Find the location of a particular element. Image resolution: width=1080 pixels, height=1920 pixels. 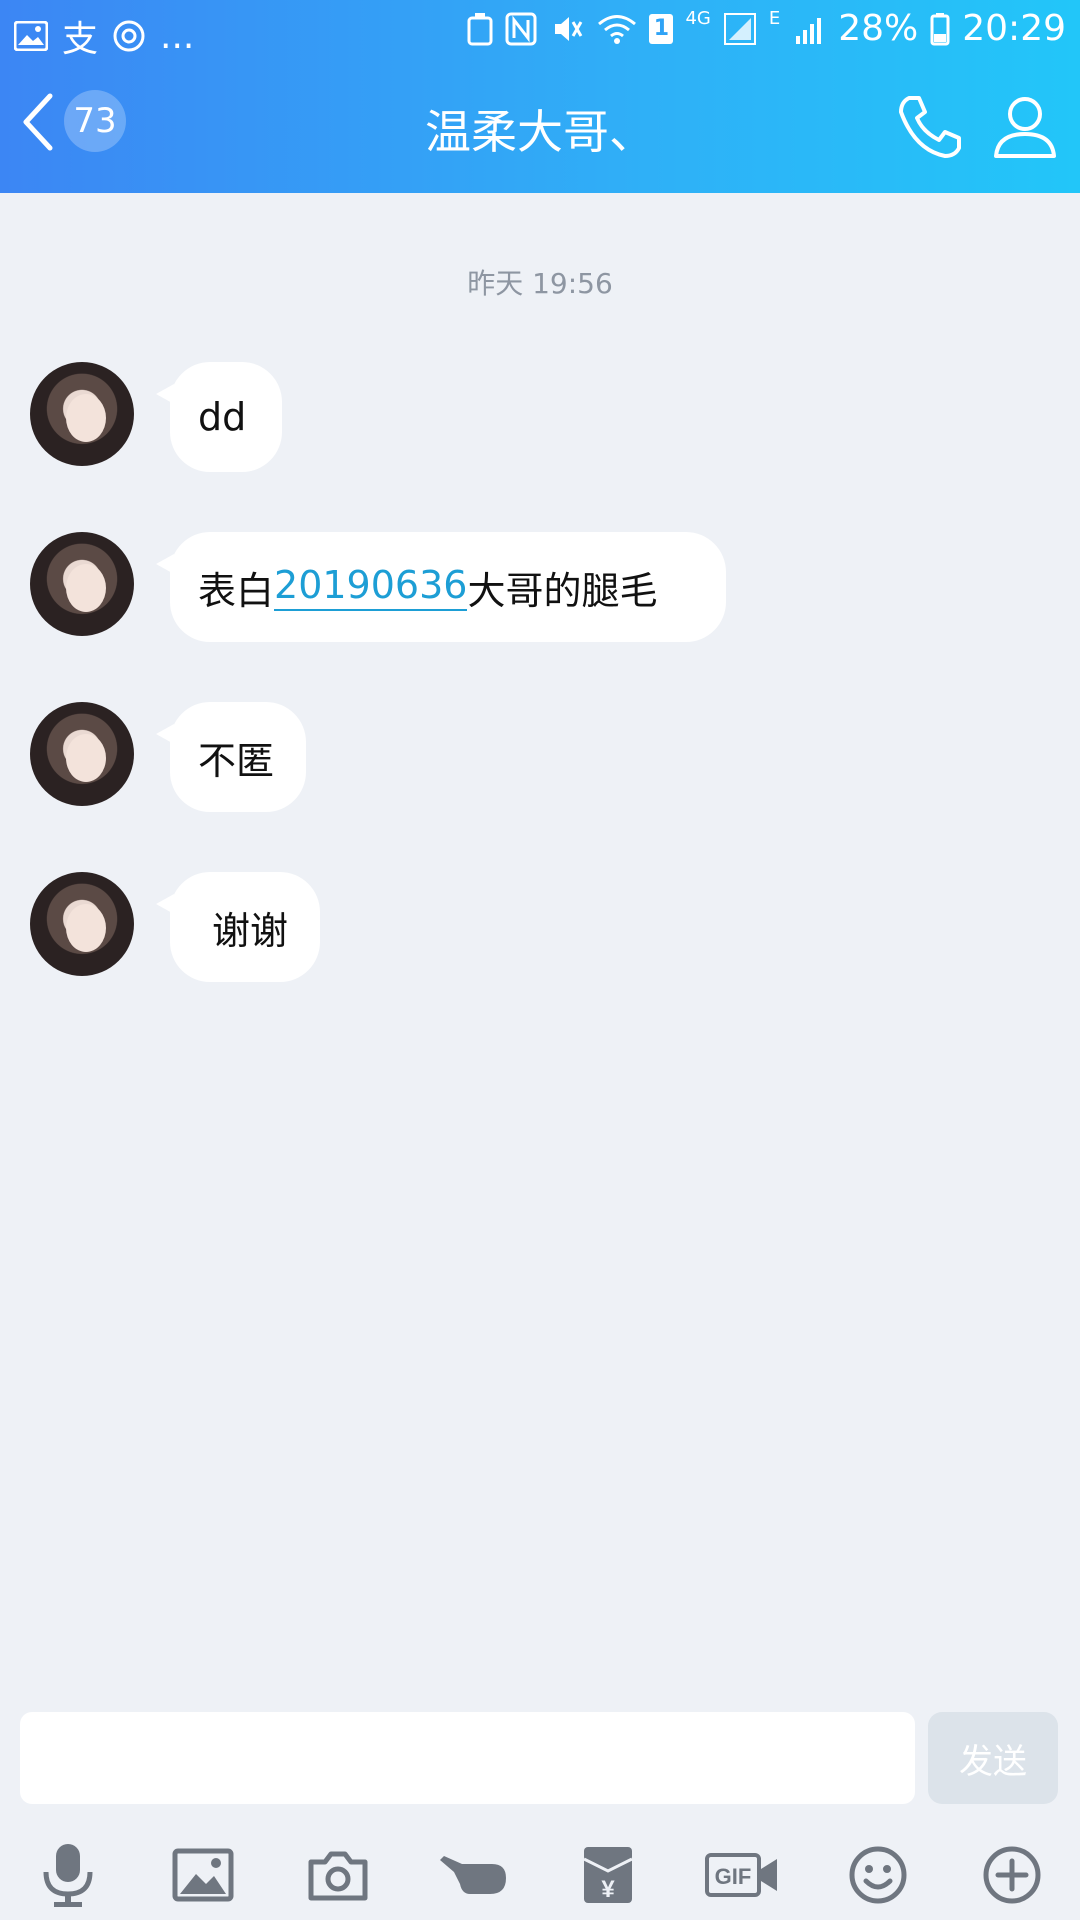

message-input is located at coordinates (467, 1758).